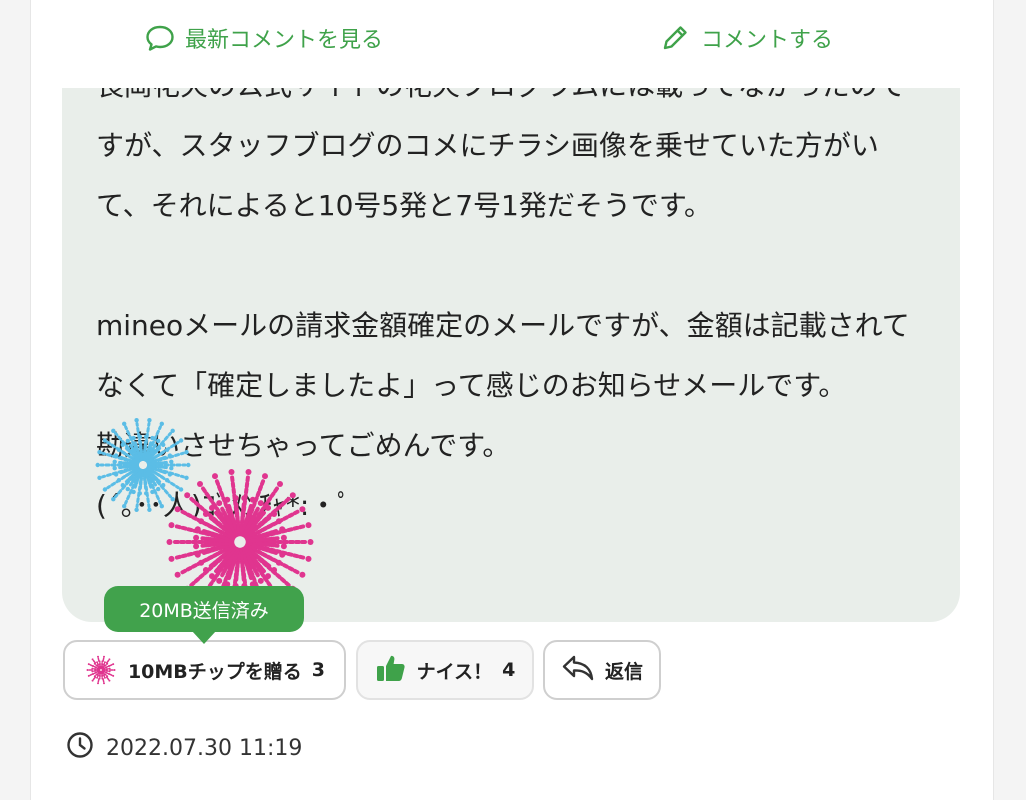 The width and height of the screenshot is (1026, 800). I want to click on nice-label: ナイス！, so click(454, 671).